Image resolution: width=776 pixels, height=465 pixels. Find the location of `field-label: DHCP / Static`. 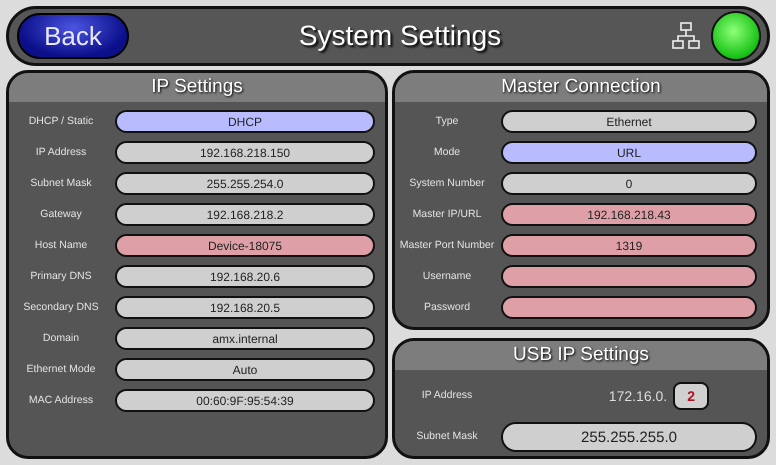

field-label: DHCP / Static is located at coordinates (61, 122).